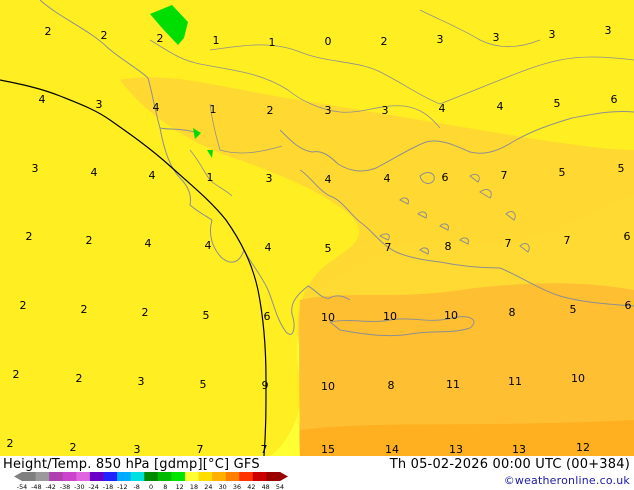  What do you see at coordinates (194, 486) in the screenshot?
I see `legend-tick-label: 18` at bounding box center [194, 486].